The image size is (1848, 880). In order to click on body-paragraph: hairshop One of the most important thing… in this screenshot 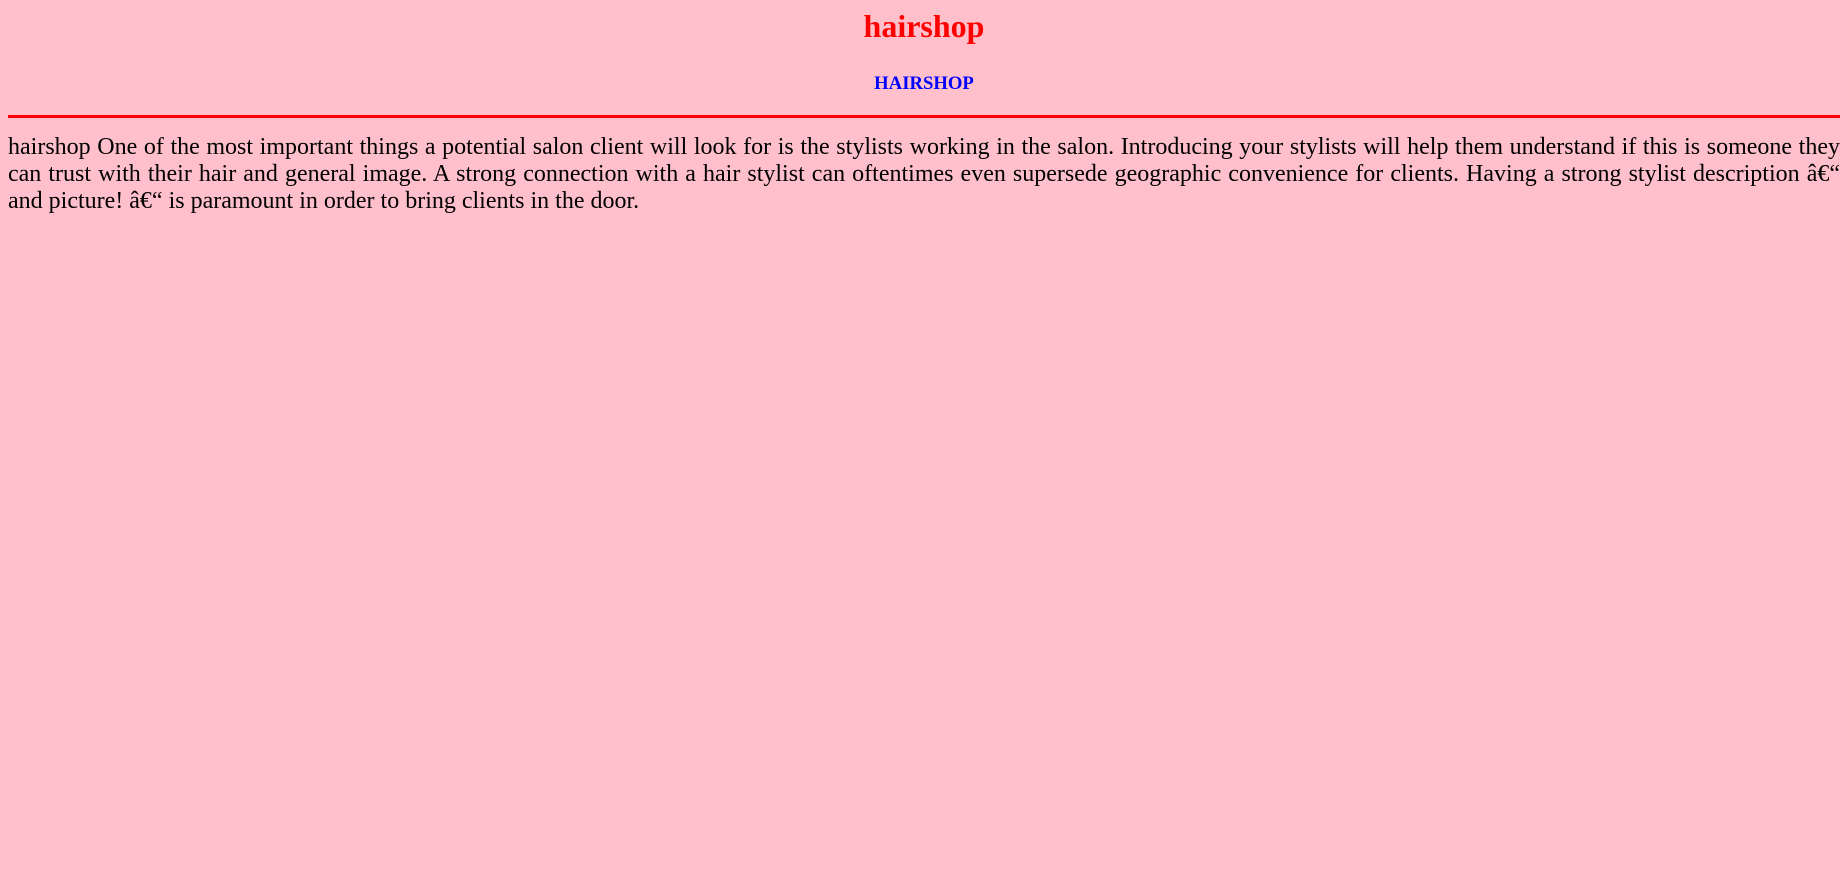, I will do `click(924, 174)`.